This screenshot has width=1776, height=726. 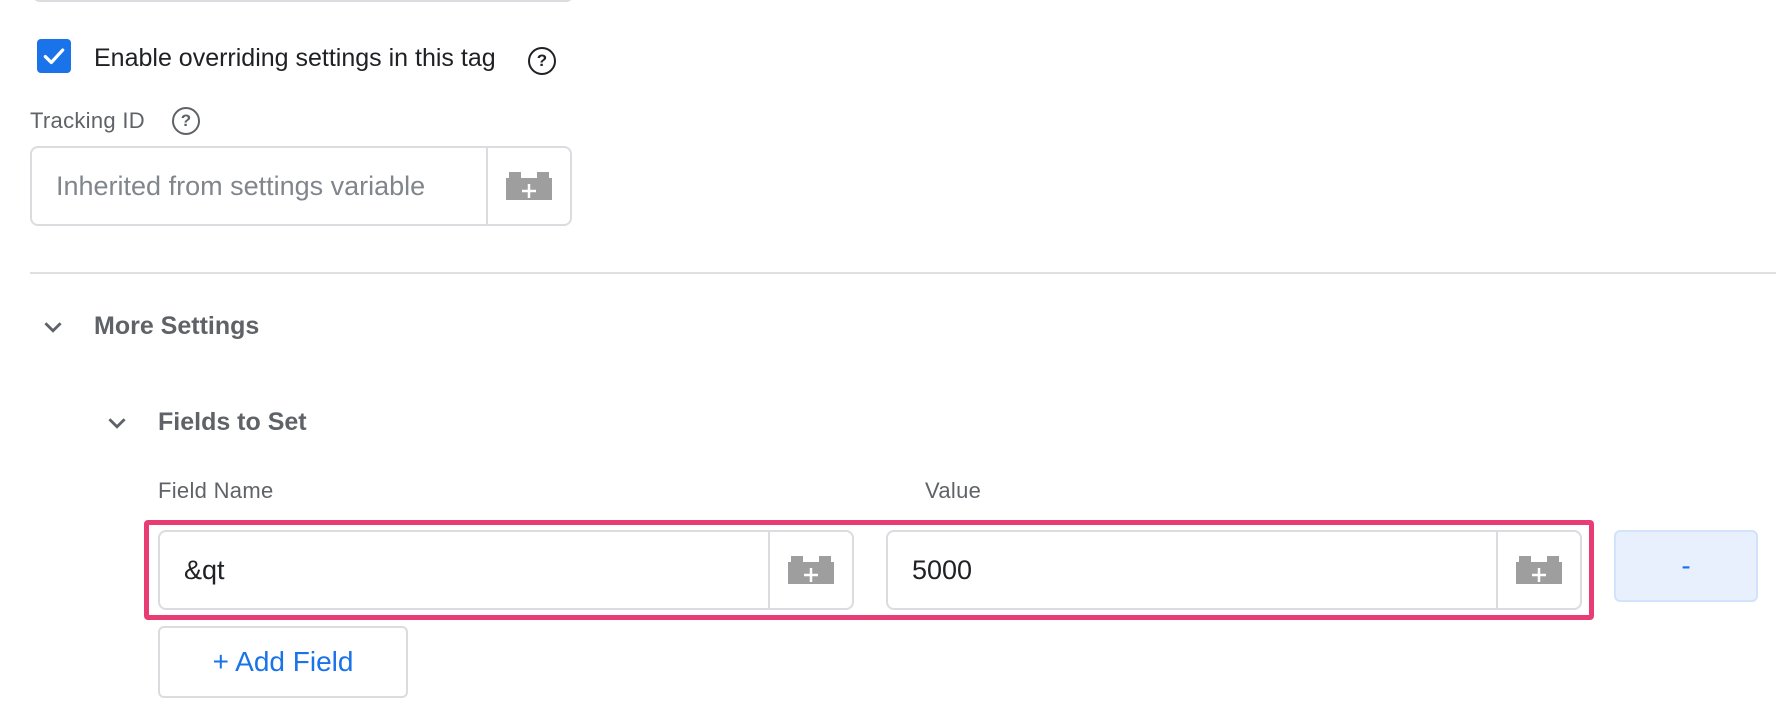 What do you see at coordinates (177, 326) in the screenshot?
I see `more-settings-title: More Settings` at bounding box center [177, 326].